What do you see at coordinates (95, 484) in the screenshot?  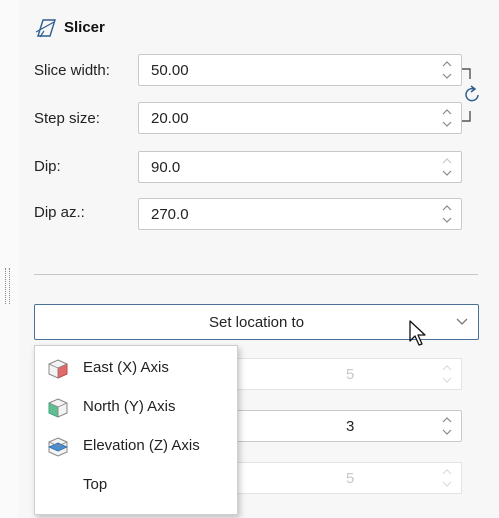 I see `menu-item-label: Top` at bounding box center [95, 484].